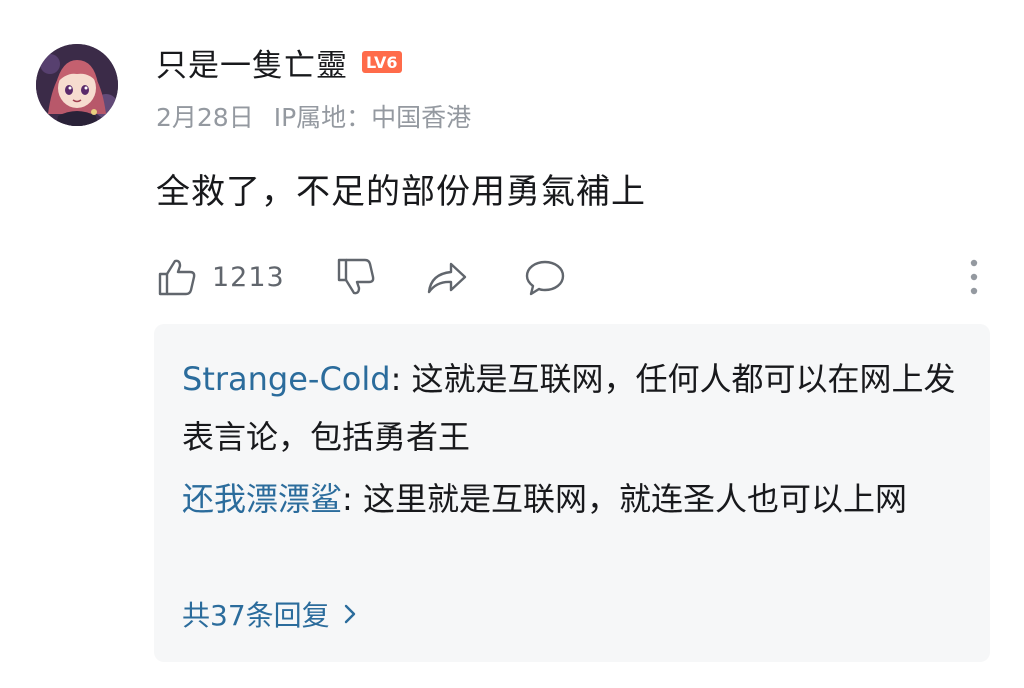 The height and width of the screenshot is (688, 1024). I want to click on reply-button, so click(545, 277).